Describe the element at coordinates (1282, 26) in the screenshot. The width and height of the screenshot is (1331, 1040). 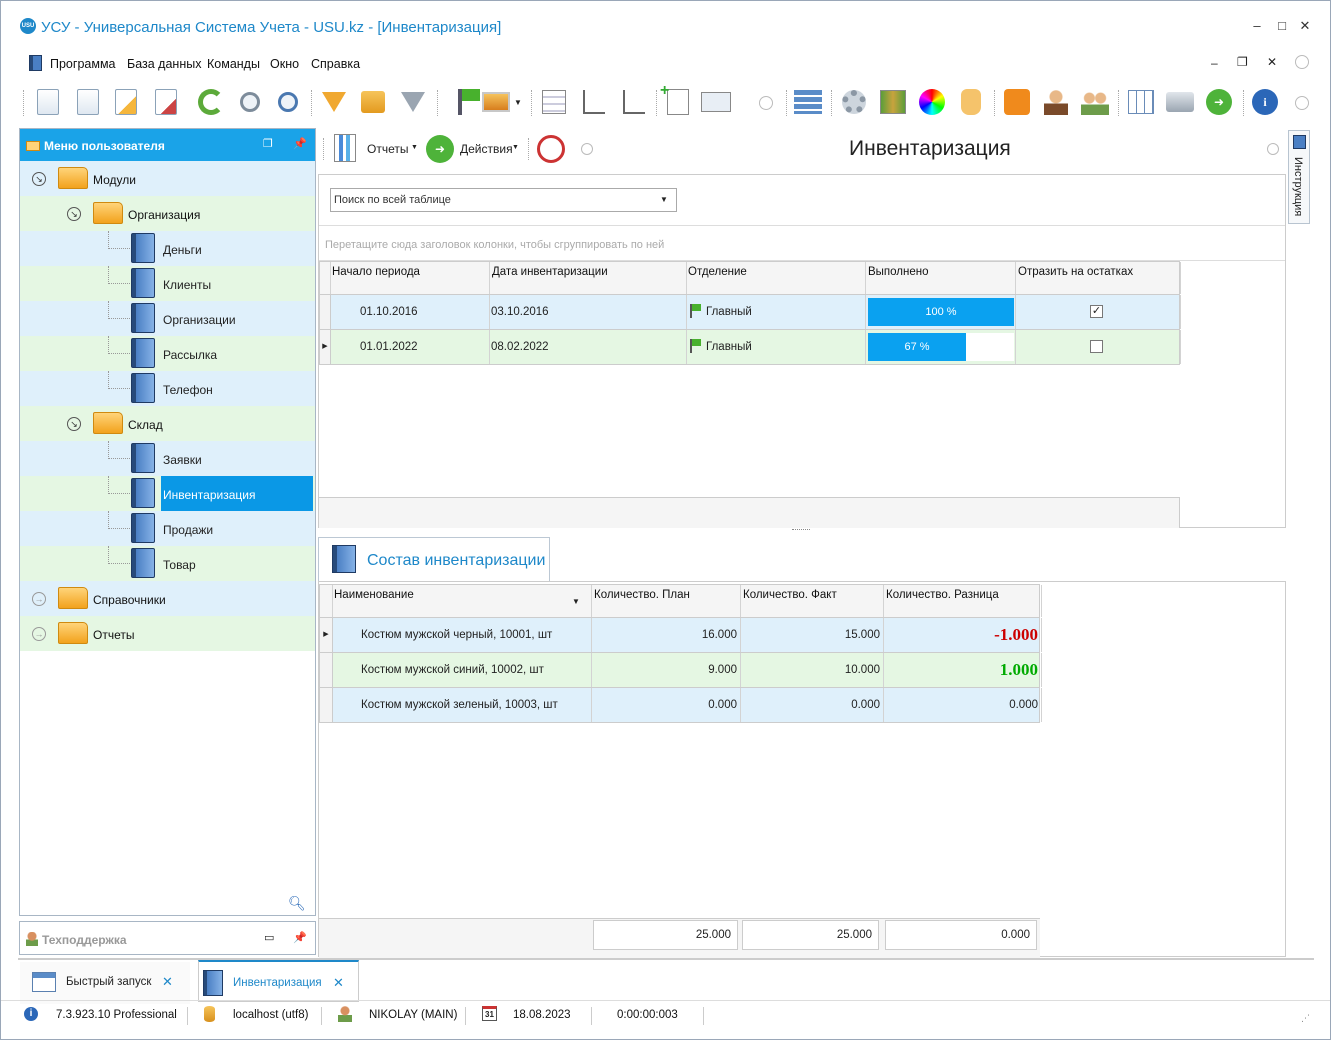
I see `maximize-icon: □` at that location.